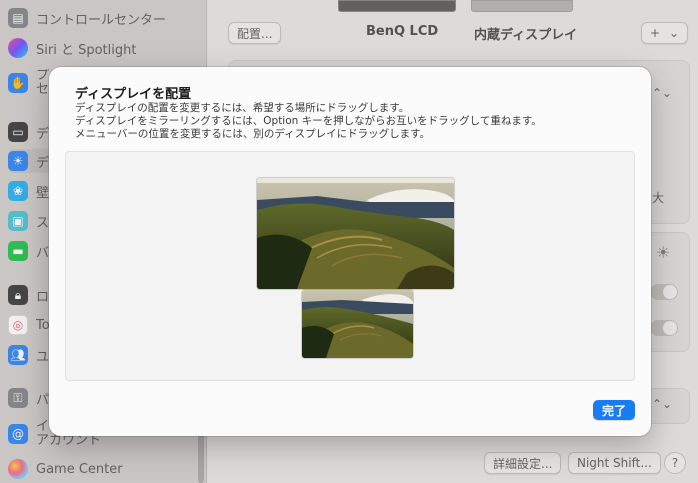  I want to click on display-benq-screen, so click(355, 233).